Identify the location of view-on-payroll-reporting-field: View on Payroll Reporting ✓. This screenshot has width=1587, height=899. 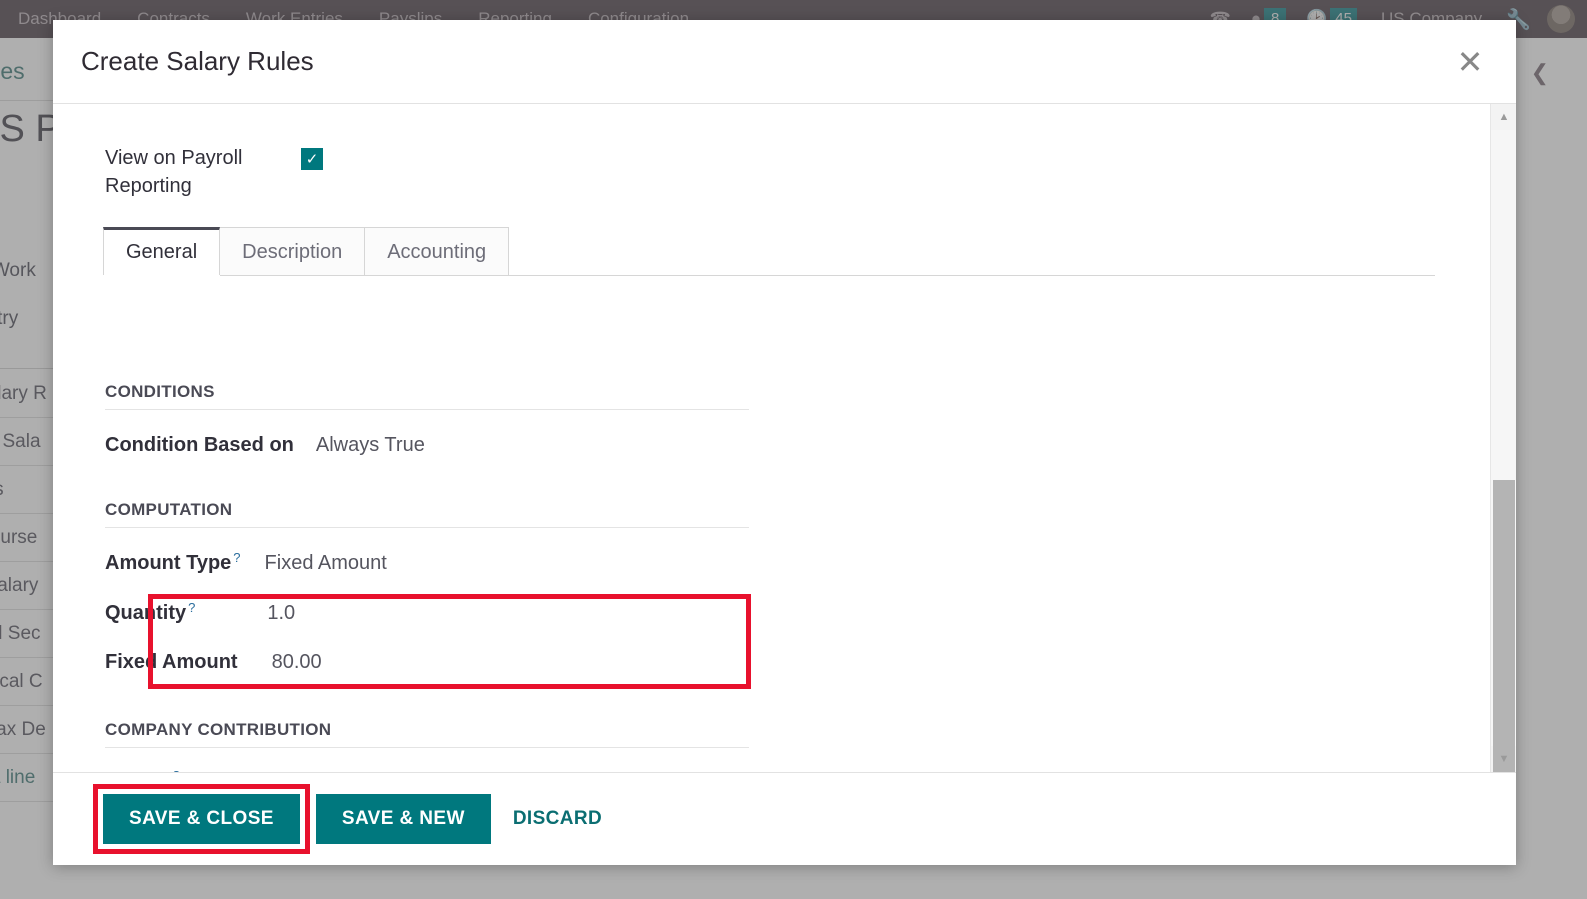
(214, 172).